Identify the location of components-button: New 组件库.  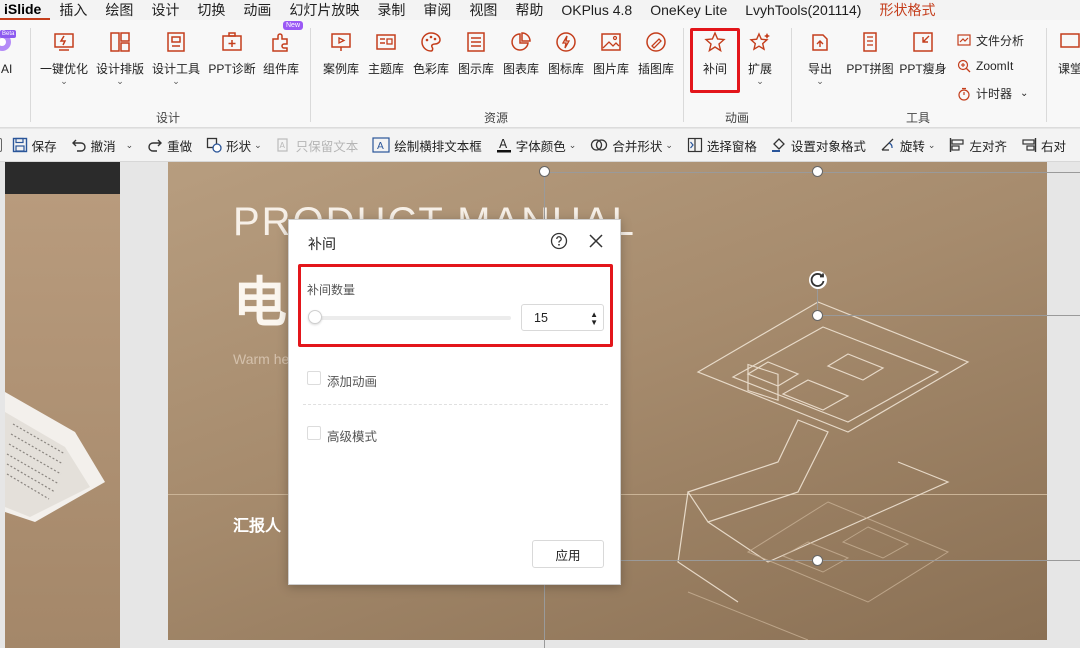
(282, 48).